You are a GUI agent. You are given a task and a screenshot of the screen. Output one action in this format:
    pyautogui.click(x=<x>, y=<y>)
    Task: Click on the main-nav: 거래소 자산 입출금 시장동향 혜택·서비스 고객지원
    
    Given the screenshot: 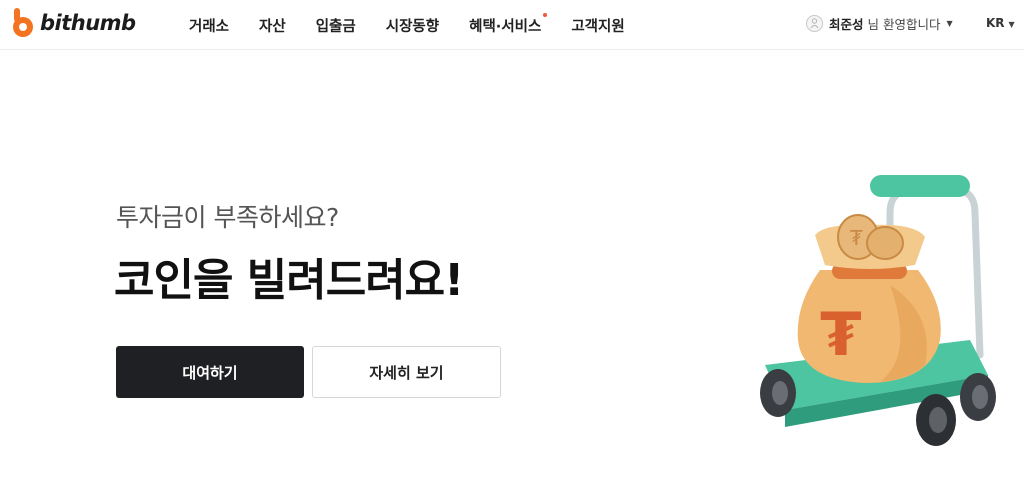 What is the action you would take?
    pyautogui.click(x=422, y=25)
    